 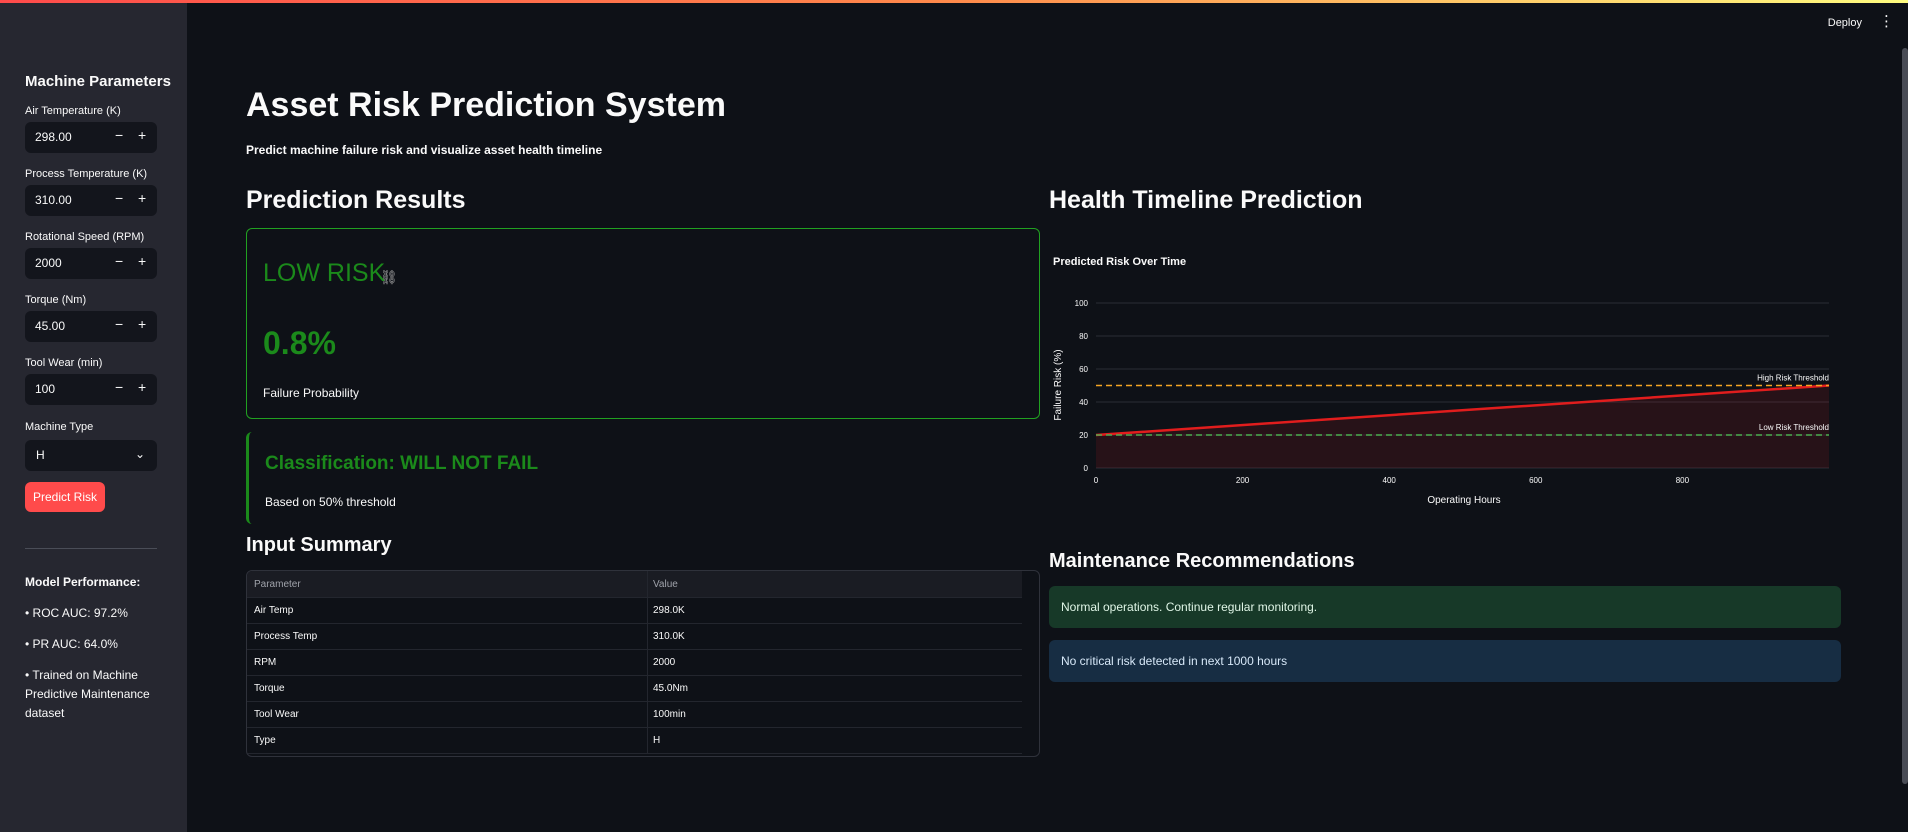 I want to click on air-temperature-label: Air Temperature (K), so click(x=73, y=111).